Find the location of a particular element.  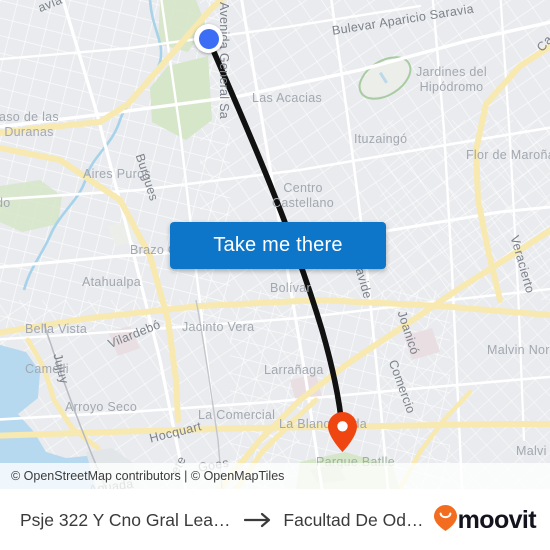

take-me-there-button: Take me there is located at coordinates (278, 245).